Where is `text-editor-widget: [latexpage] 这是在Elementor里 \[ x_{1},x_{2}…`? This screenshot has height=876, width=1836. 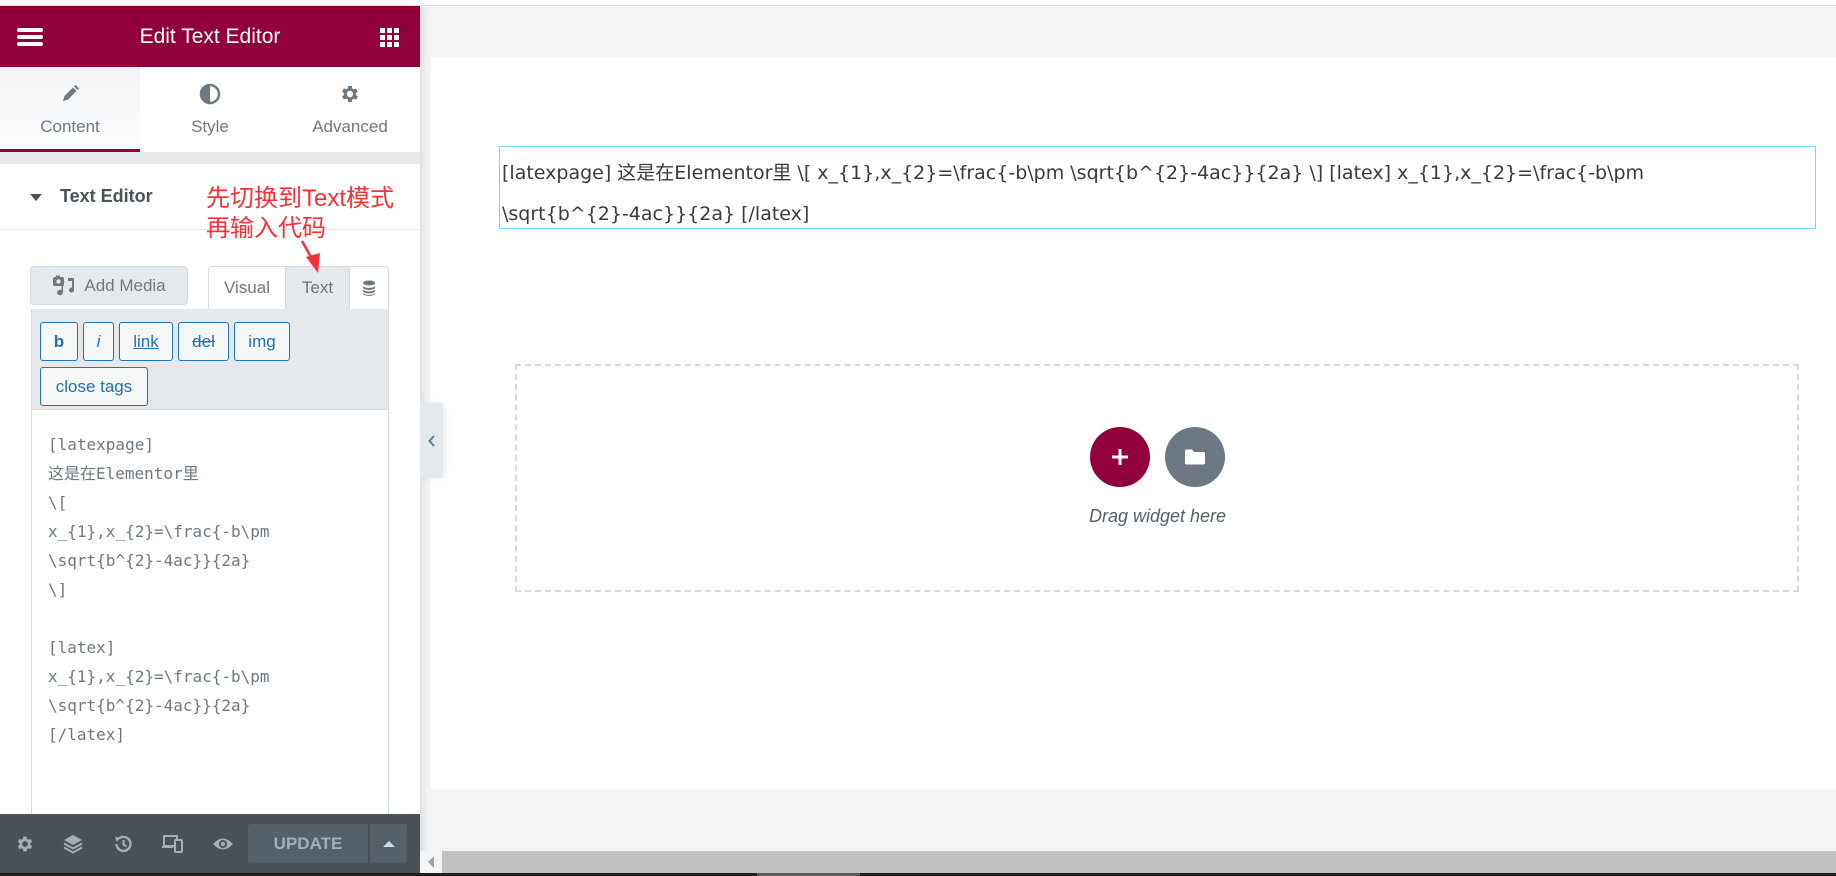 text-editor-widget: [latexpage] 这是在Elementor里 \[ x_{1},x_{2}… is located at coordinates (1157, 187).